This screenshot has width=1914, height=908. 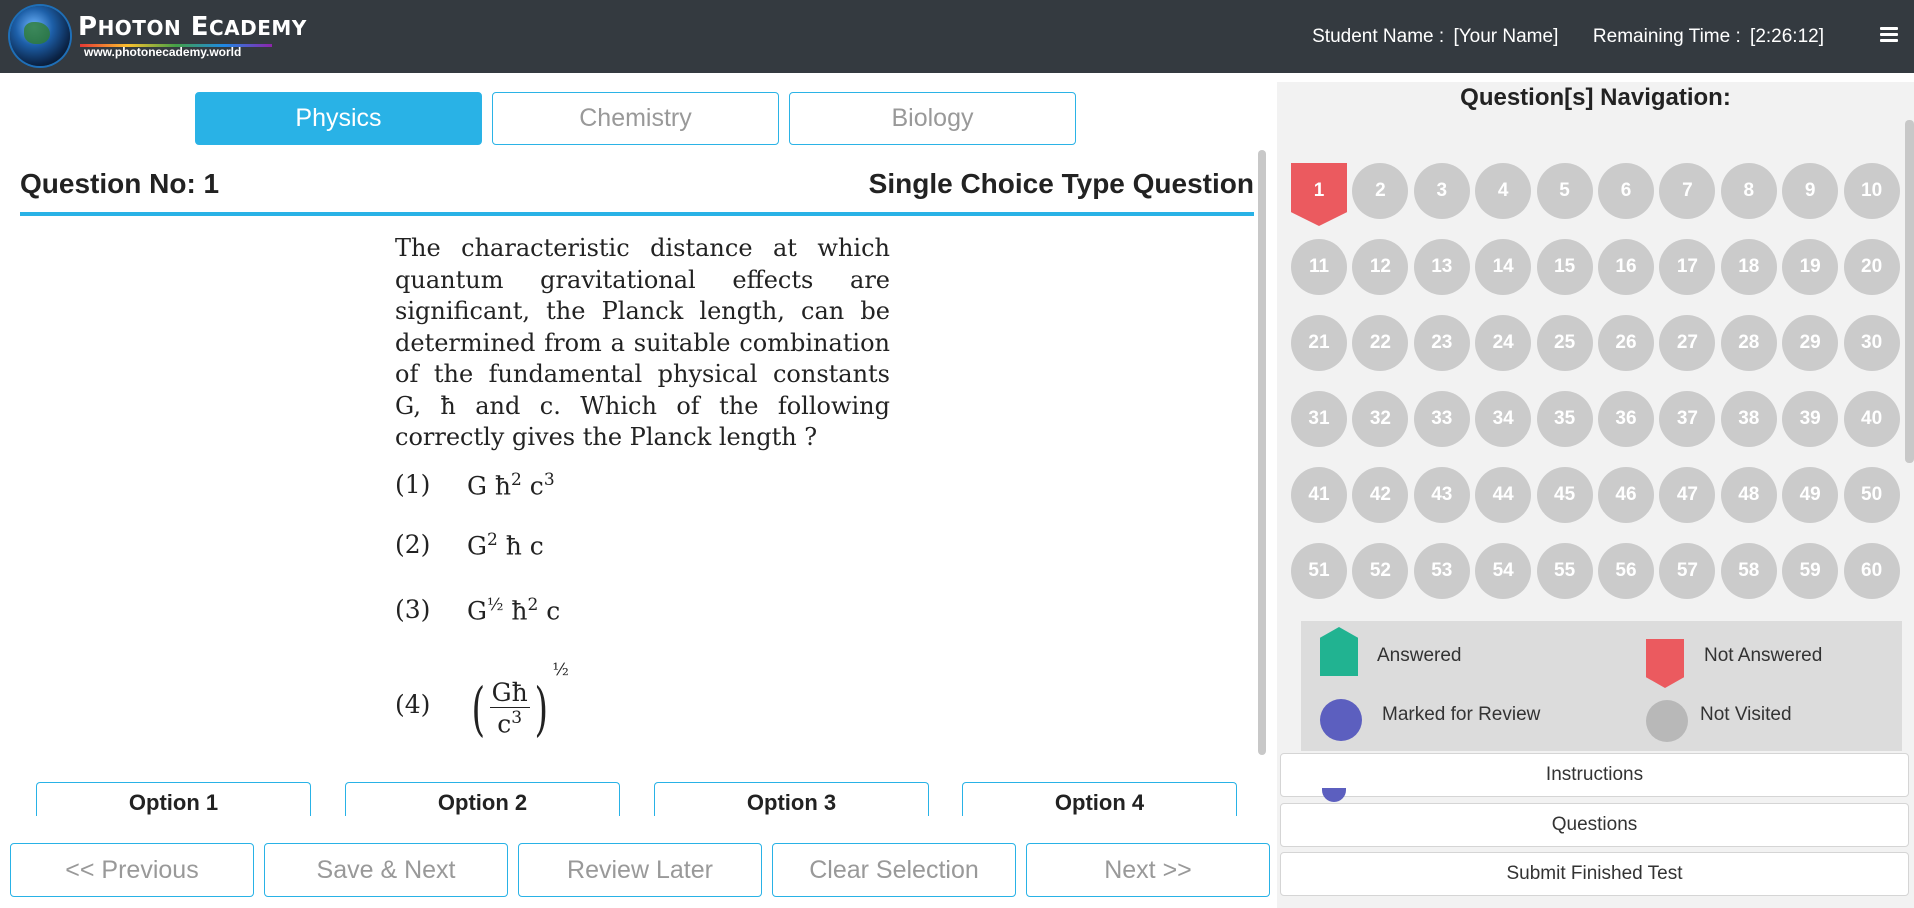 I want to click on question-nav-37: 37, so click(x=1687, y=419).